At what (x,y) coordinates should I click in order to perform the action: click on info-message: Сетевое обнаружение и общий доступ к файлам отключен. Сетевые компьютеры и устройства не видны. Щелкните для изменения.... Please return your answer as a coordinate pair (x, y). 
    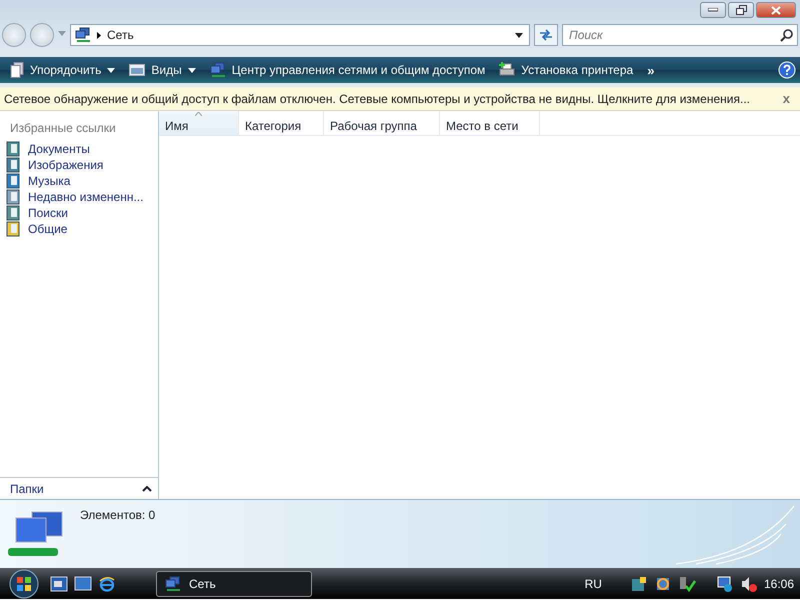
    Looking at the image, I should click on (377, 99).